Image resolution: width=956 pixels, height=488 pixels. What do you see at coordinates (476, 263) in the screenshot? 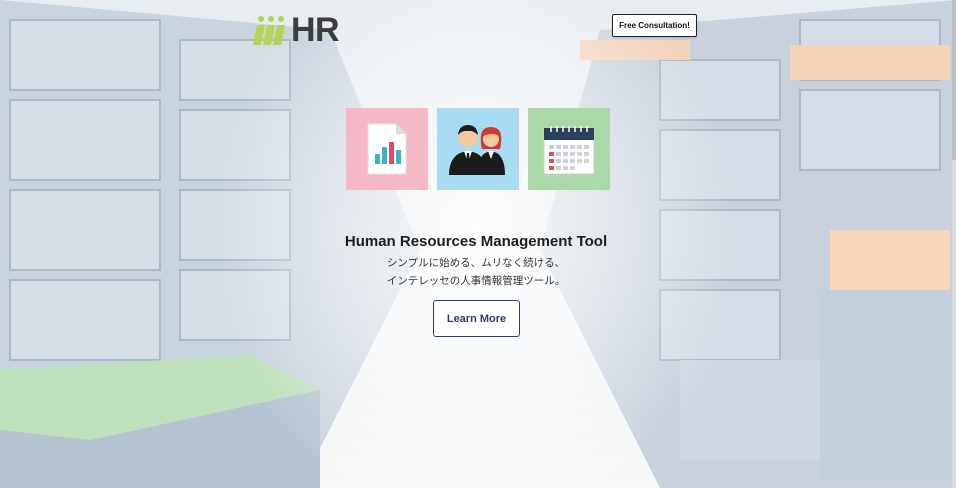
I see `hero-subtitle-line1: シンプルに始める、ムリなく続ける、` at bounding box center [476, 263].